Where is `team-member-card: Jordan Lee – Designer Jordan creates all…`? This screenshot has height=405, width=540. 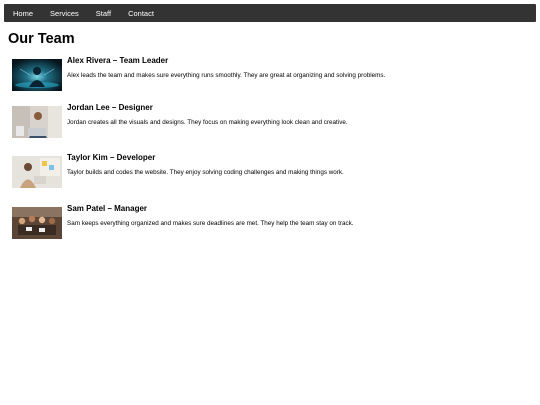 team-member-card: Jordan Lee – Designer Jordan creates all… is located at coordinates (272, 123).